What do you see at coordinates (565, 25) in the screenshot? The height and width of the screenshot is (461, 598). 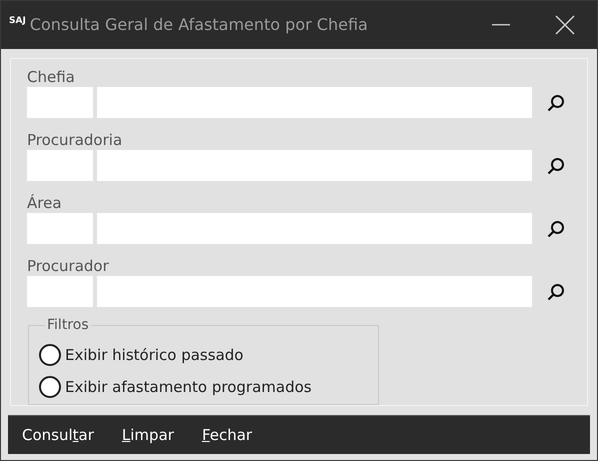 I see `close-icon` at bounding box center [565, 25].